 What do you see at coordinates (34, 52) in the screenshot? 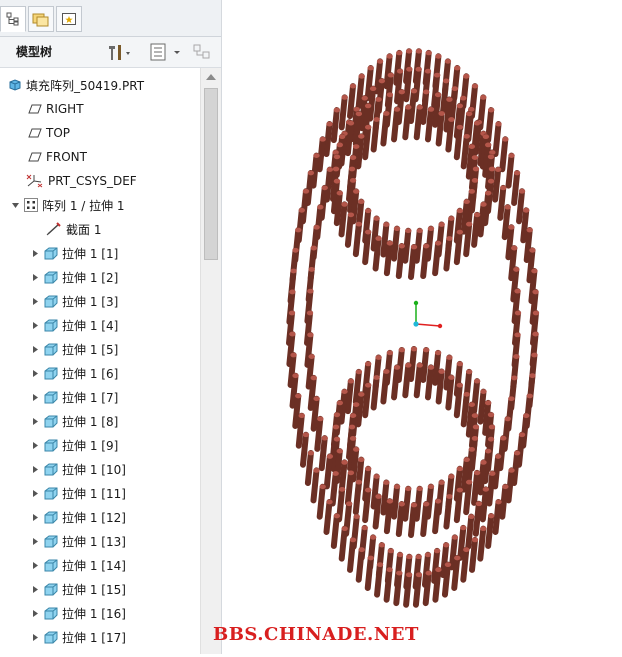
I see `panel-title: 模型树` at bounding box center [34, 52].